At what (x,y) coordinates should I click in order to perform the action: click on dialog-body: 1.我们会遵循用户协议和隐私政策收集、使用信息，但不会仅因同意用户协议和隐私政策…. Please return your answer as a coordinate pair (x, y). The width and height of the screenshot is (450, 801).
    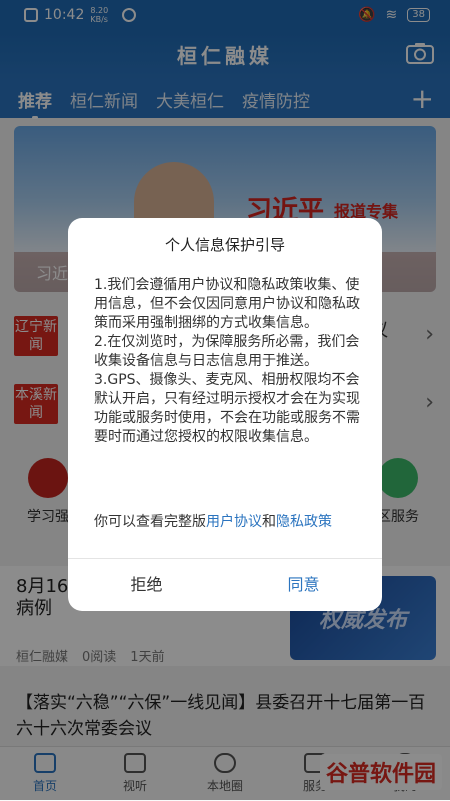
    Looking at the image, I should click on (229, 361).